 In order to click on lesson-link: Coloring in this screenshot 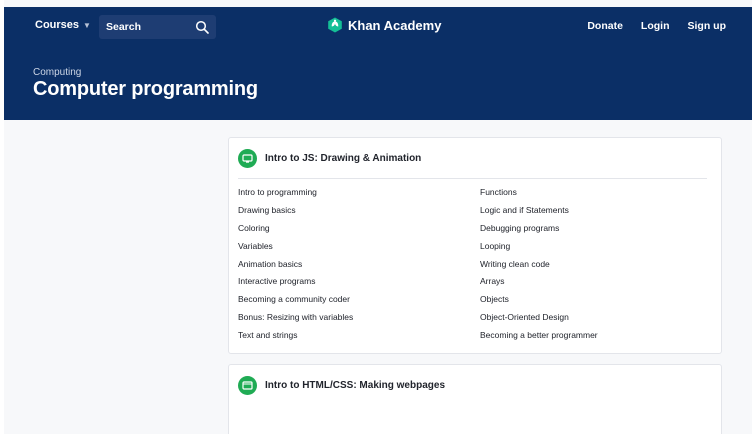, I will do `click(295, 231)`.